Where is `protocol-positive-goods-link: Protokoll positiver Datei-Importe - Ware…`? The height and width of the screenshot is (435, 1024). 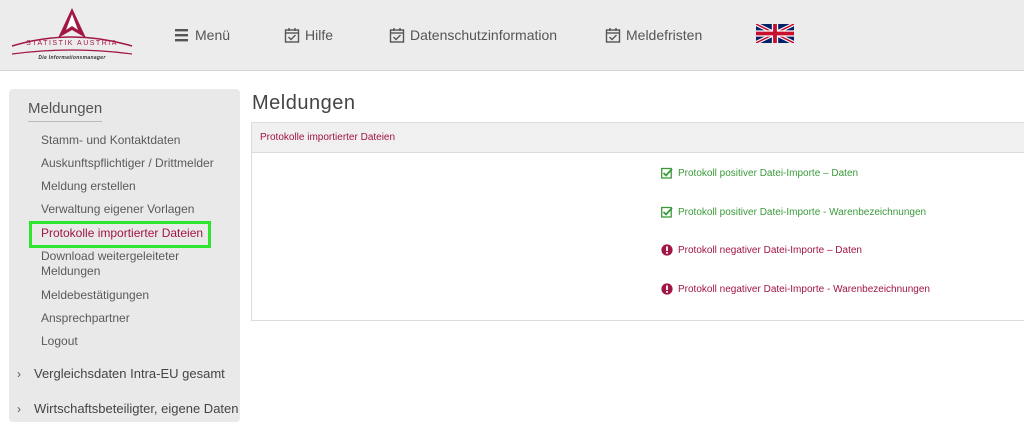 protocol-positive-goods-link: Protokoll positiver Datei-Importe - Ware… is located at coordinates (793, 212).